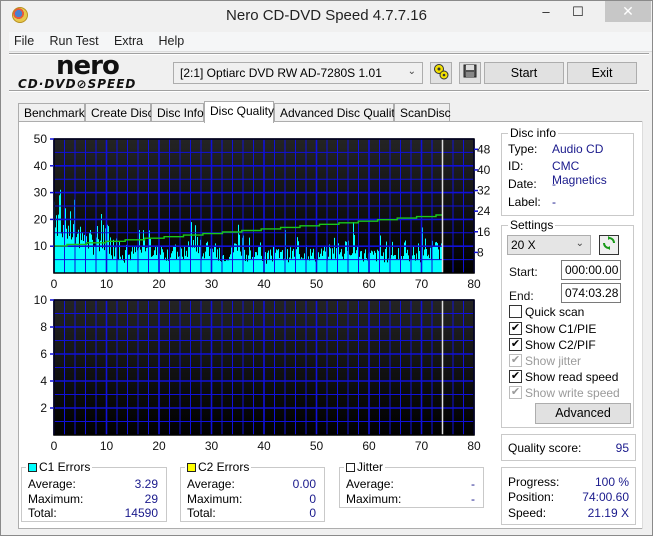 This screenshot has height=536, width=653. I want to click on disc-date-value: -, so click(554, 184).